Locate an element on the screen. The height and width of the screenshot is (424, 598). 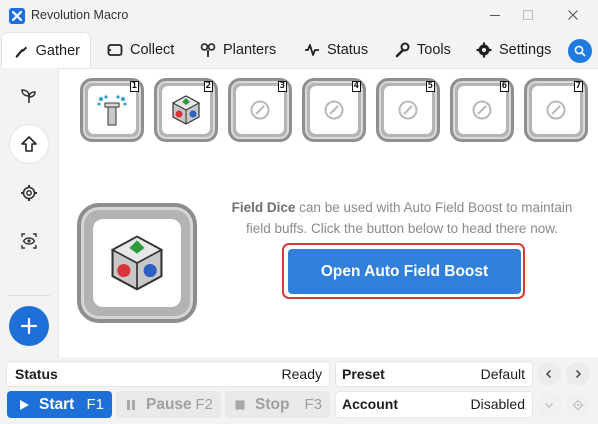
account-settings-button is located at coordinates (578, 405).